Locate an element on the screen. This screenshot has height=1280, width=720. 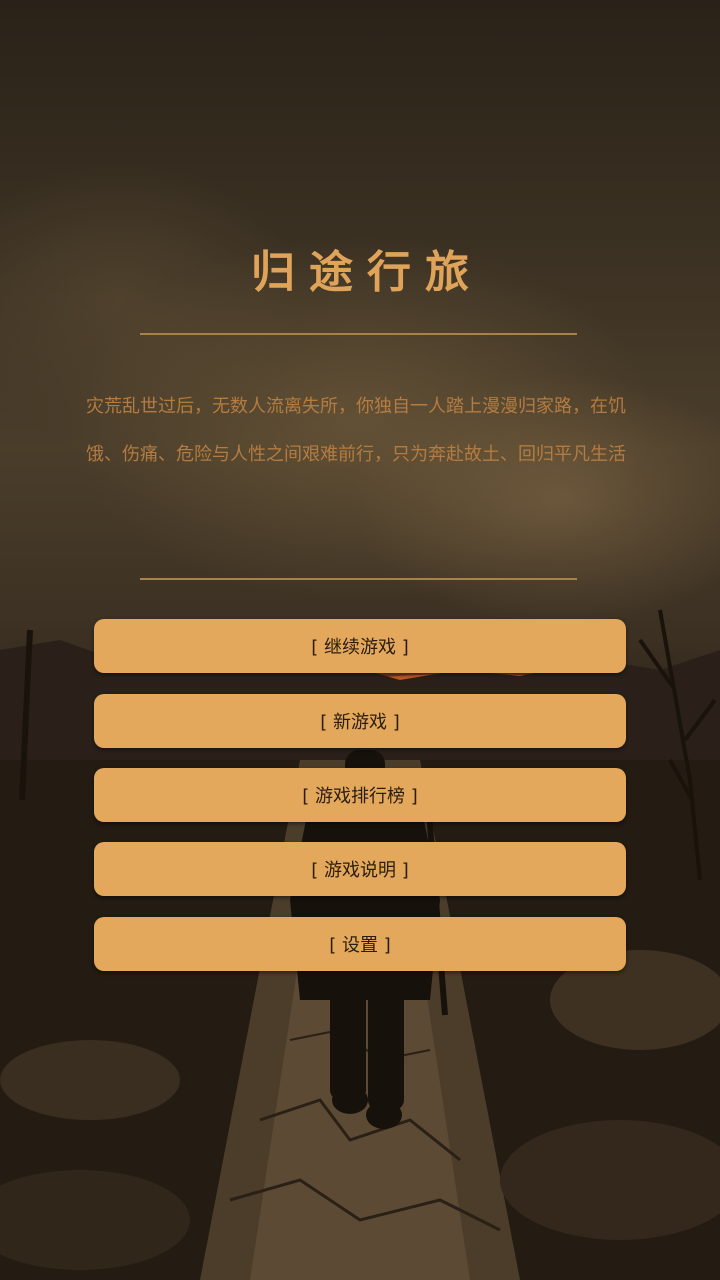
title-divider-bottom is located at coordinates (358, 579).